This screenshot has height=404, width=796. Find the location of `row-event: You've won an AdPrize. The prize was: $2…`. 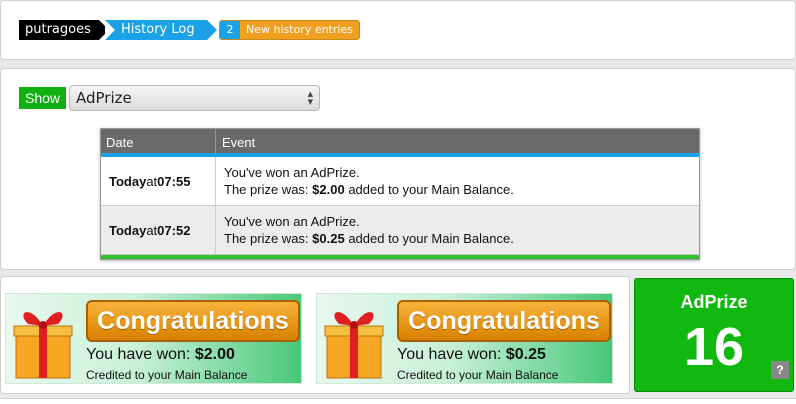

row-event: You've won an AdPrize. The prize was: $2… is located at coordinates (369, 181).